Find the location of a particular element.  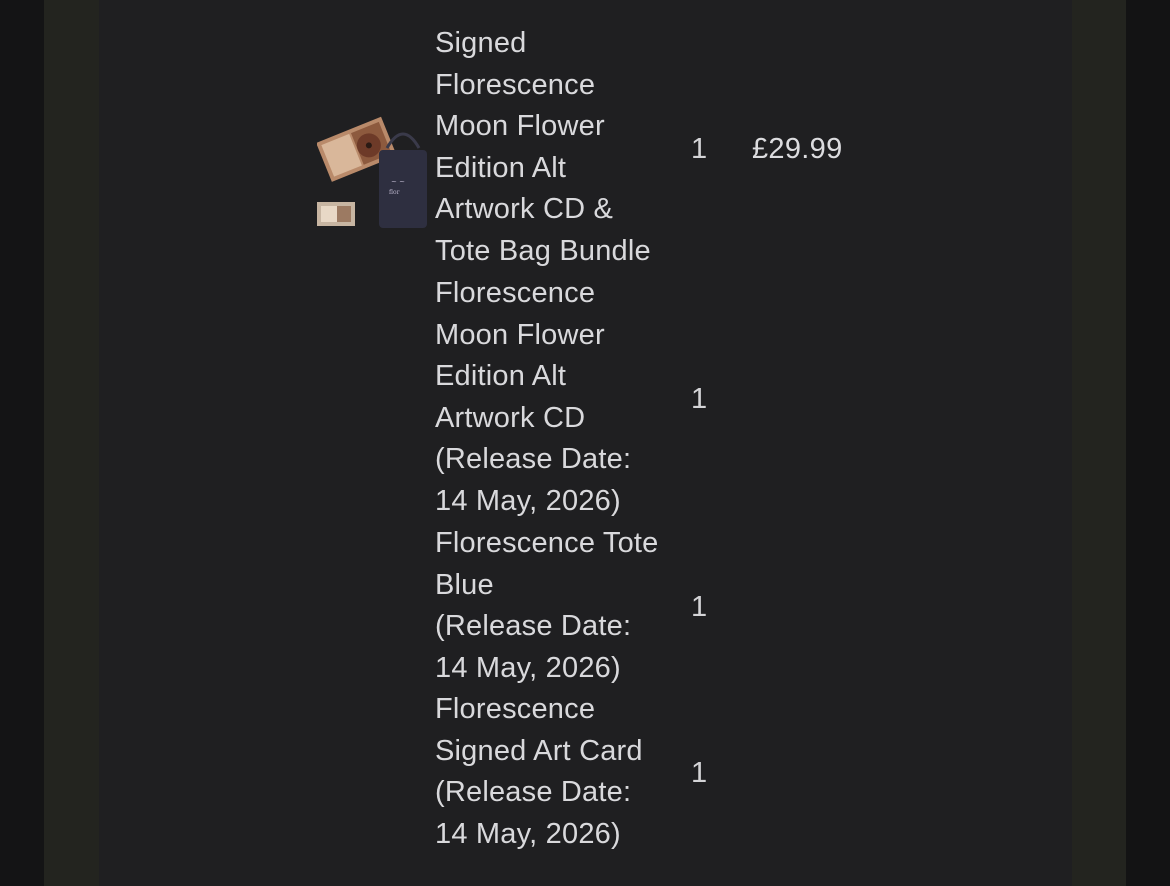

product-bundle-thumbnail: ~ ~ flor is located at coordinates (372, 170).